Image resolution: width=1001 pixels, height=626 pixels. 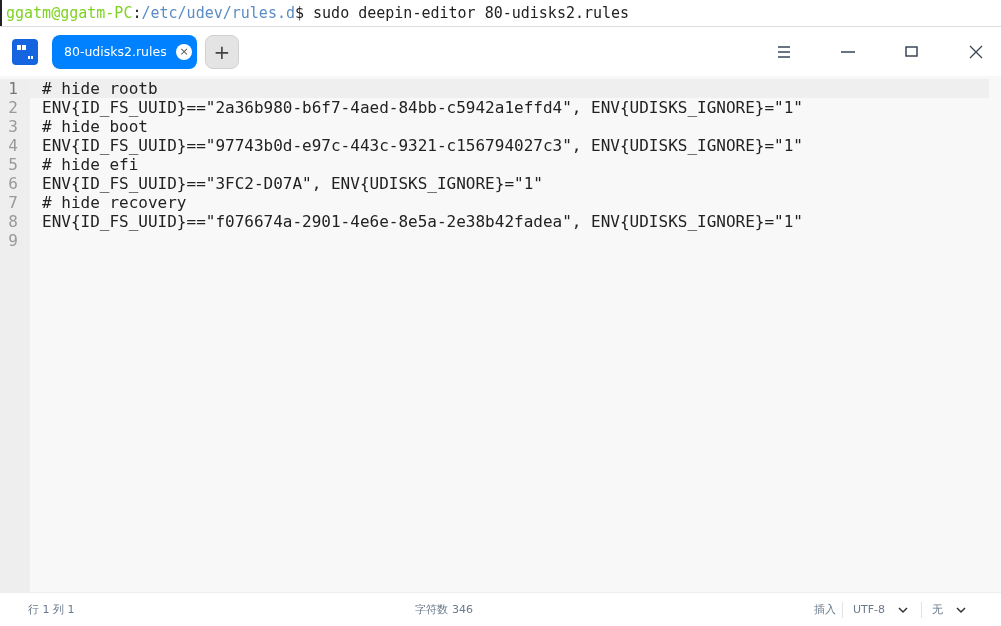 I want to click on line-number: 1, so click(x=13, y=88).